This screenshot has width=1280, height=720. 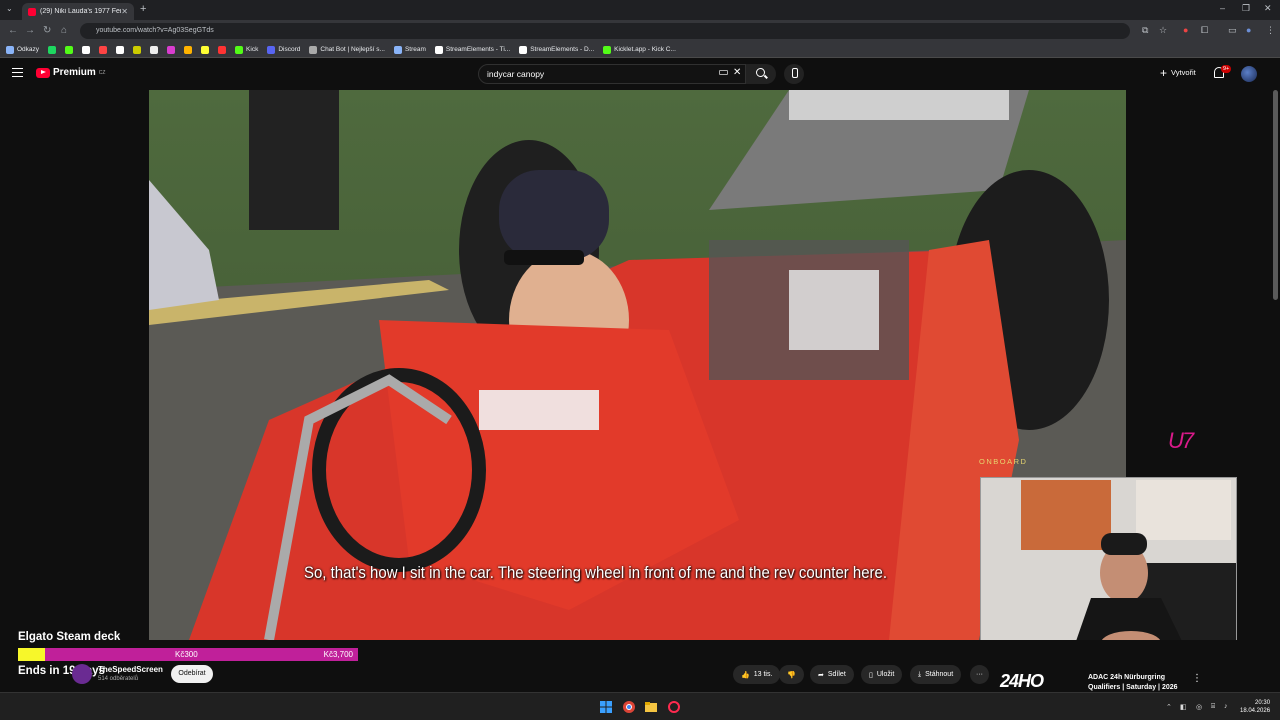 What do you see at coordinates (791, 674) in the screenshot?
I see `dislike-button: 👎` at bounding box center [791, 674].